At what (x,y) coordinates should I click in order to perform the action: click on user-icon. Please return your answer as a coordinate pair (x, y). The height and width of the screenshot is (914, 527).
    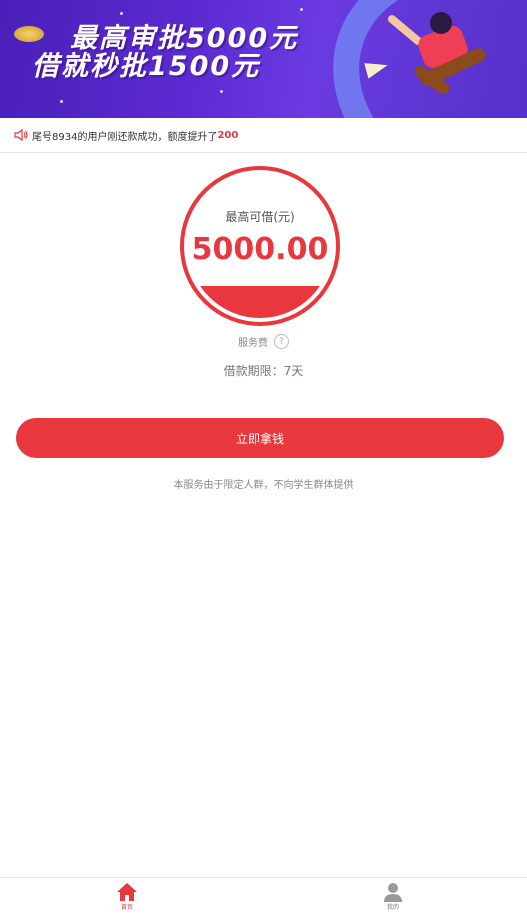
    Looking at the image, I should click on (393, 892).